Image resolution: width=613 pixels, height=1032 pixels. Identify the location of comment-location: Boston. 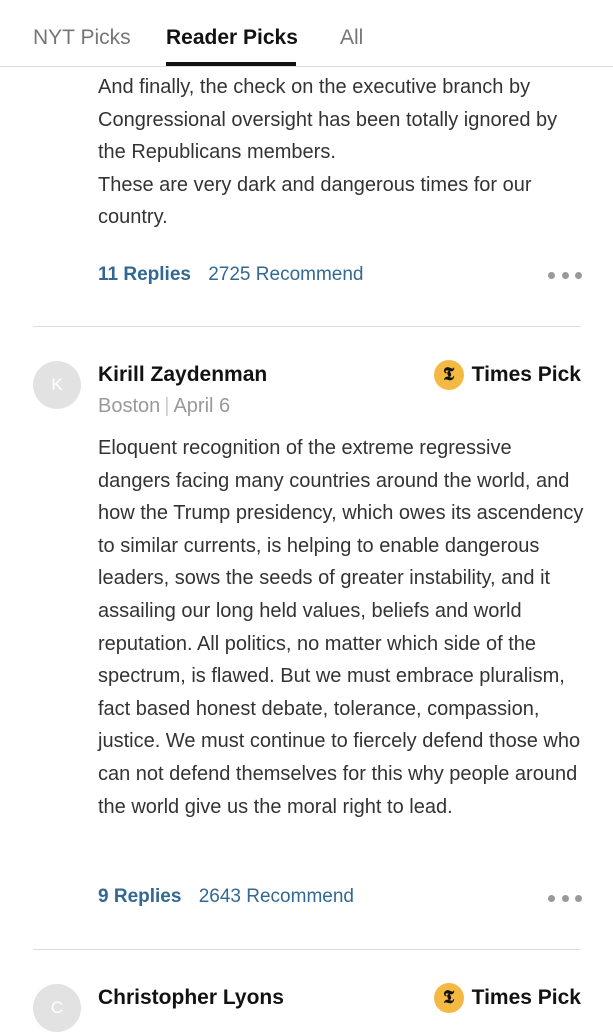
(129, 406).